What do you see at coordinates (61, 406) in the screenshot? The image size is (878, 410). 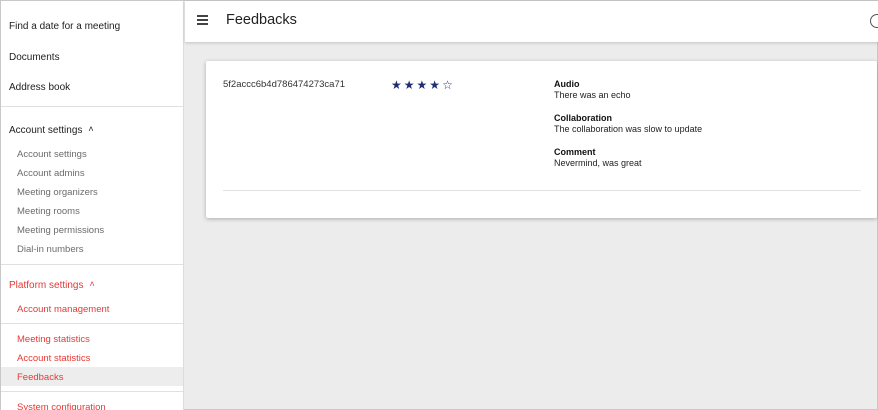 I see `sidebar-item-system-configuration: System configuration` at bounding box center [61, 406].